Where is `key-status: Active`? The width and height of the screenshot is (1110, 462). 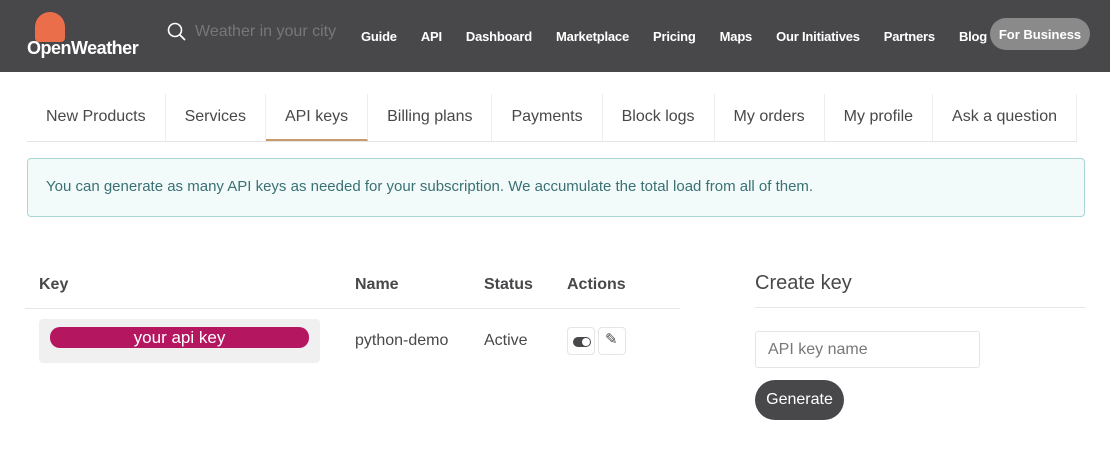 key-status: Active is located at coordinates (506, 341).